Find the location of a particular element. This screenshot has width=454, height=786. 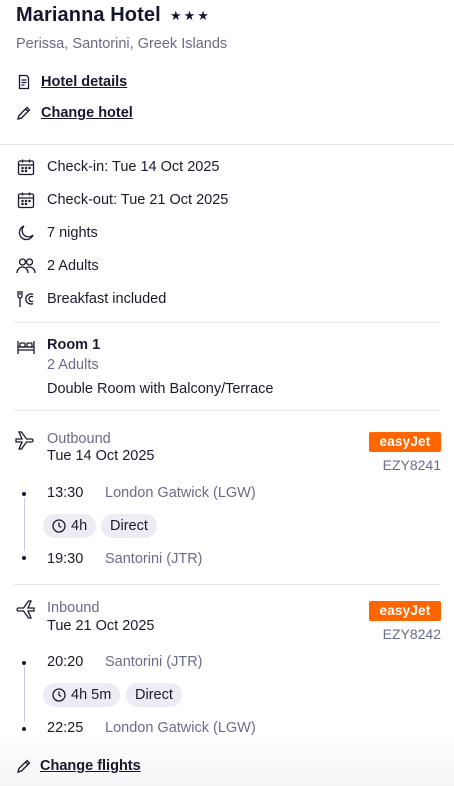

room-occupancy: 2 Adults is located at coordinates (73, 365).